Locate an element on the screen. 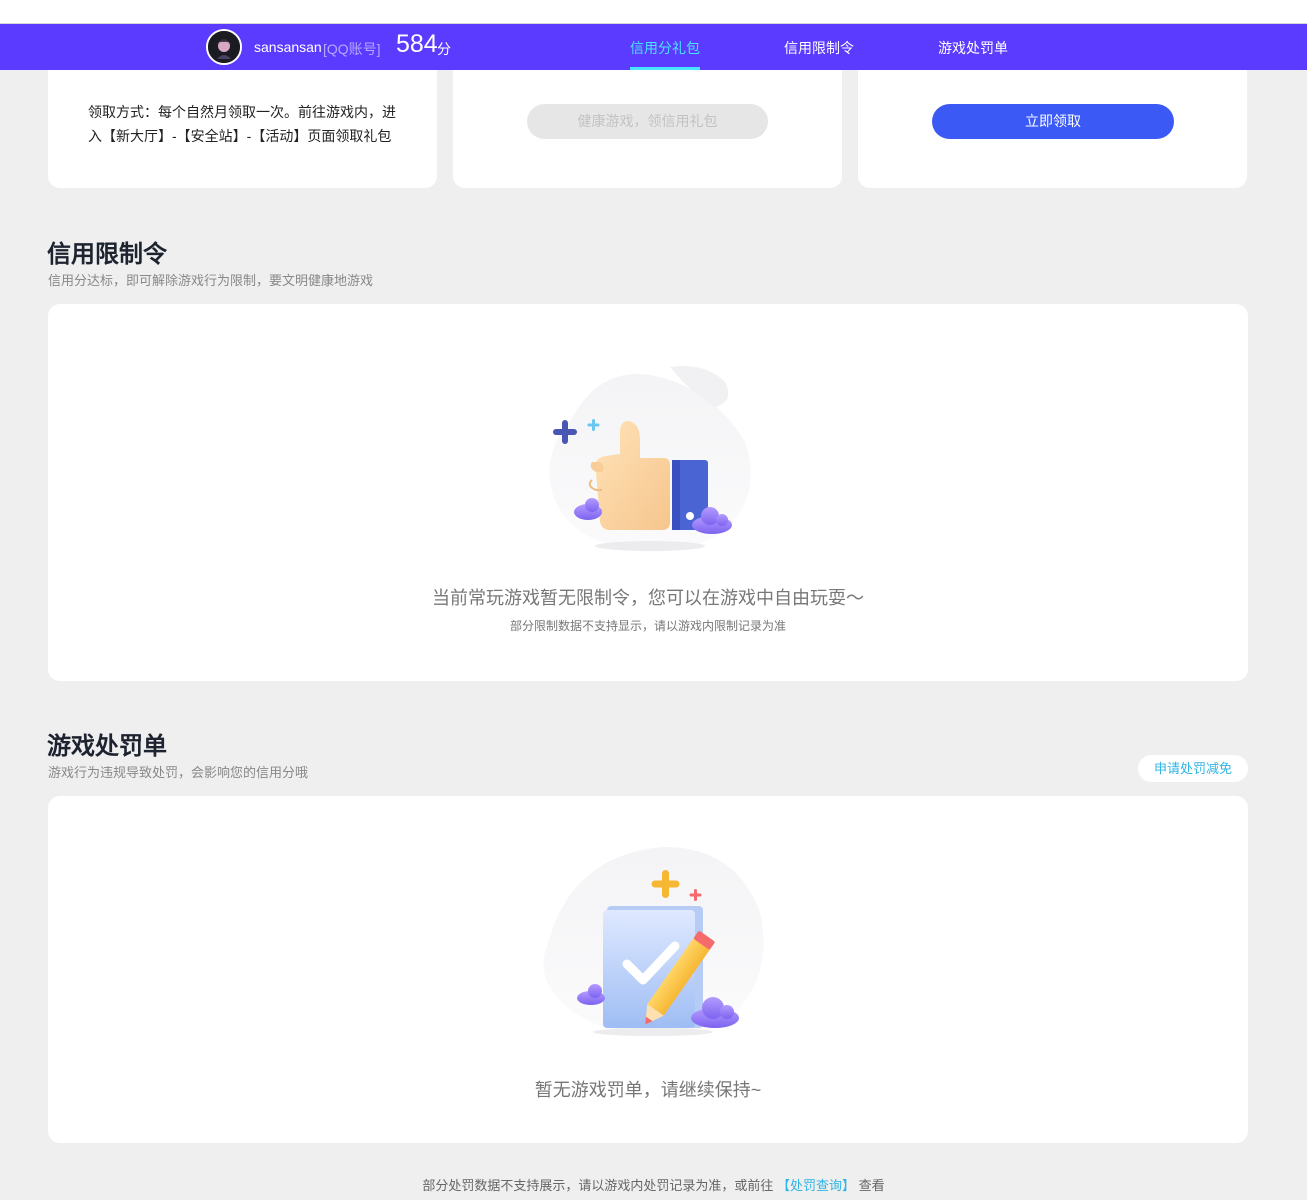 The image size is (1307, 1200). healthy-gift-button-disabled: 健康游戏，领信用礼包 is located at coordinates (647, 121).